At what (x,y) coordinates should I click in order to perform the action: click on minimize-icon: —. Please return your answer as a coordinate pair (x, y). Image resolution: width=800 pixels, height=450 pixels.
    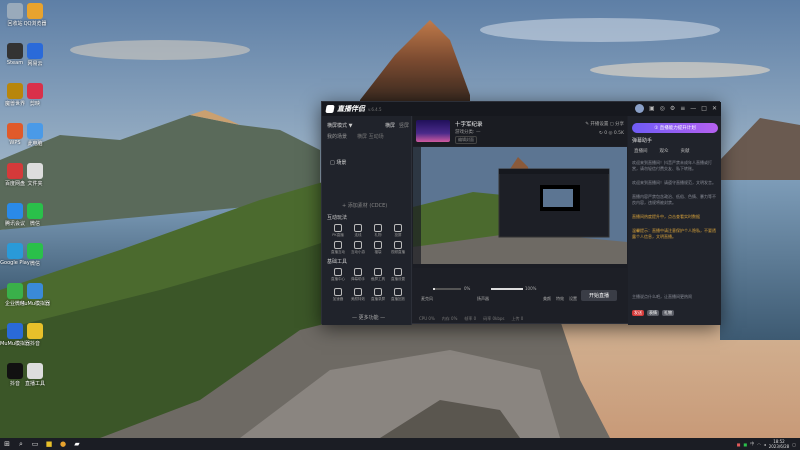
    Looking at the image, I should click on (693, 108).